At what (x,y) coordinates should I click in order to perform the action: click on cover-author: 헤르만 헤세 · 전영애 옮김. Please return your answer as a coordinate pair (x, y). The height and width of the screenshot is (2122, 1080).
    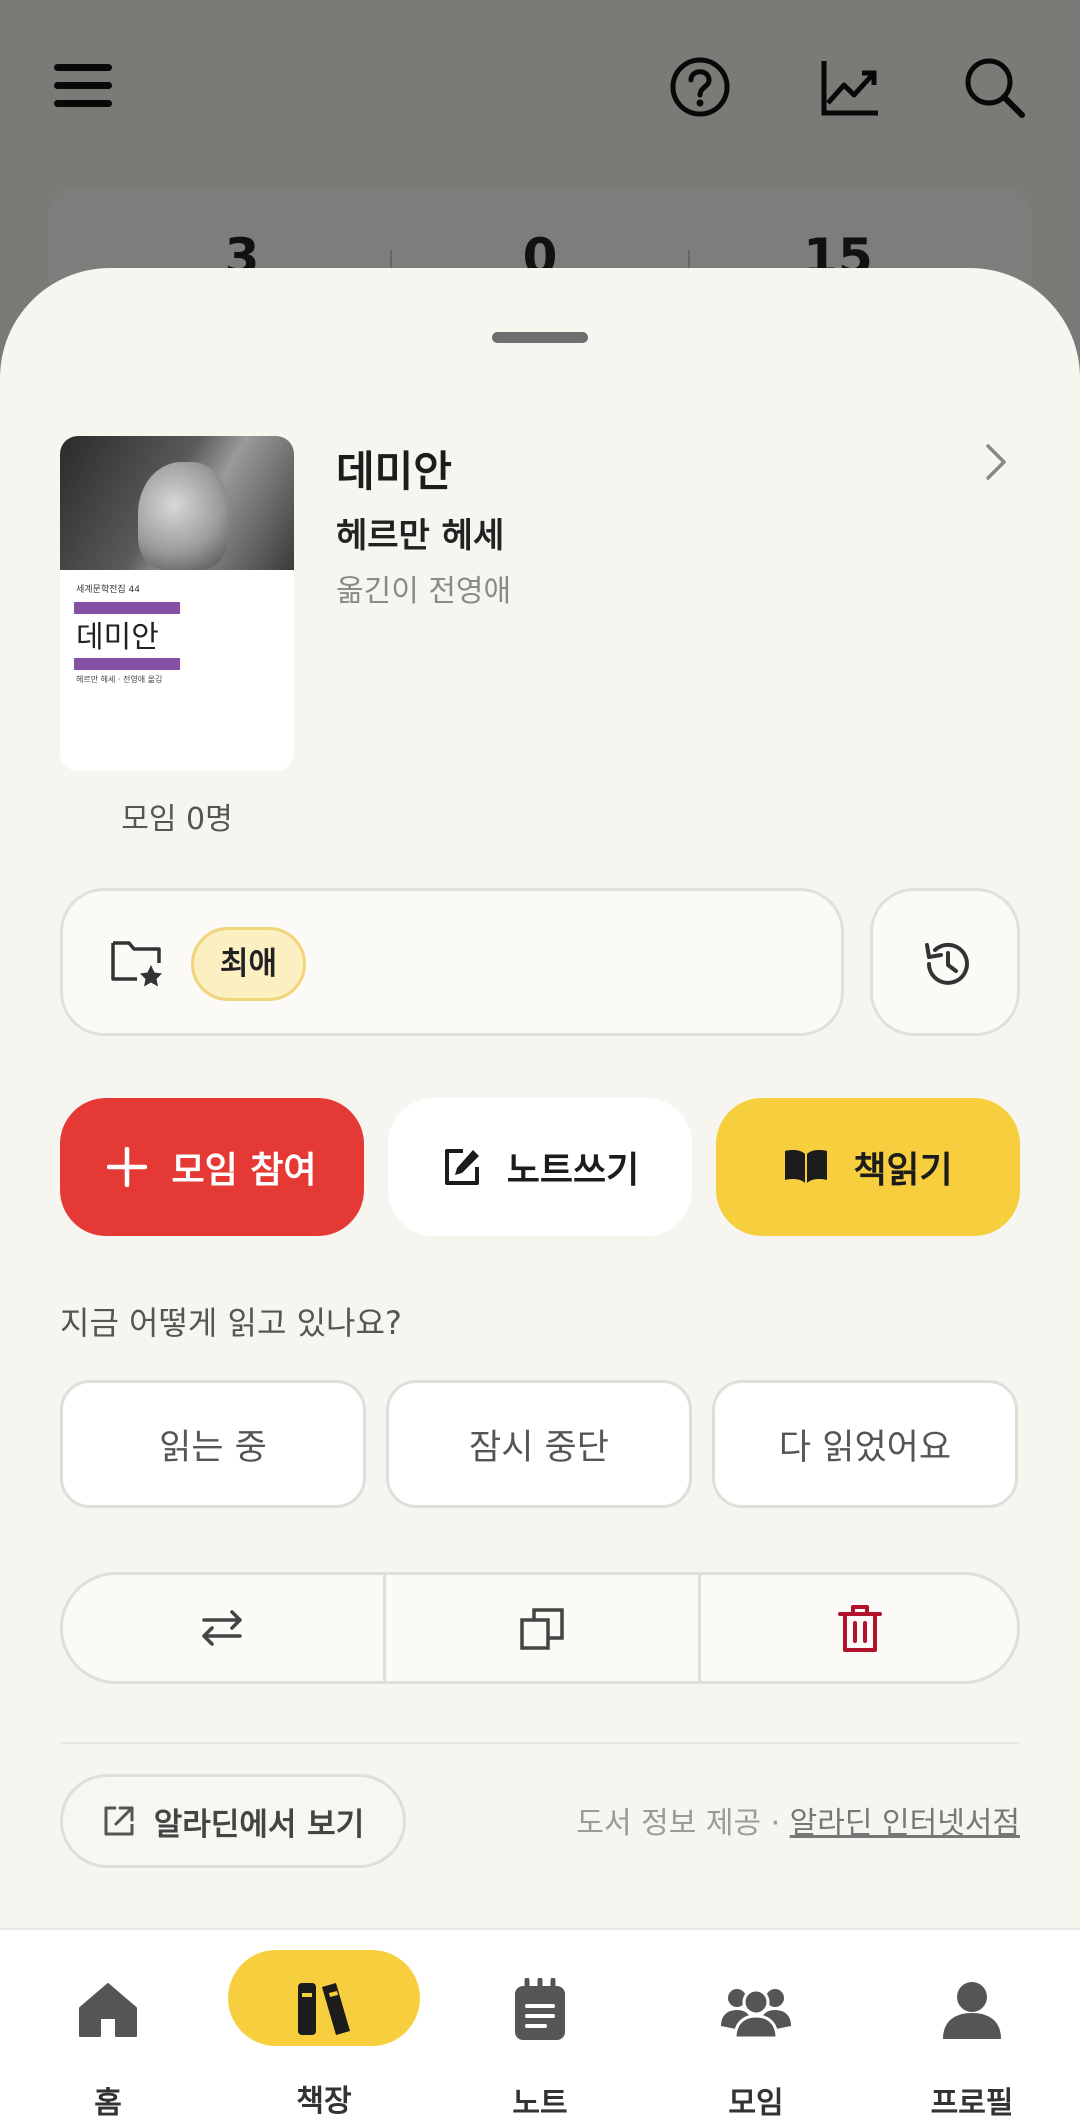
    Looking at the image, I should click on (119, 679).